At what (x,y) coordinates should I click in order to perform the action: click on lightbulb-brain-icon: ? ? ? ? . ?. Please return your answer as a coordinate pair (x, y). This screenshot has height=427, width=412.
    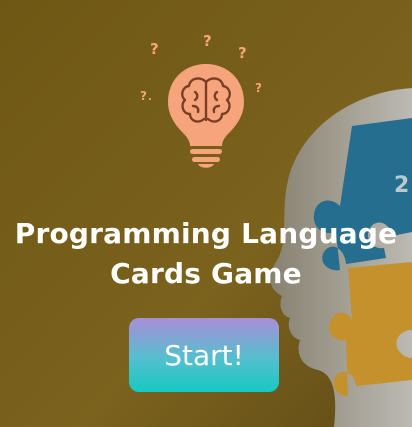
    Looking at the image, I should click on (201, 100).